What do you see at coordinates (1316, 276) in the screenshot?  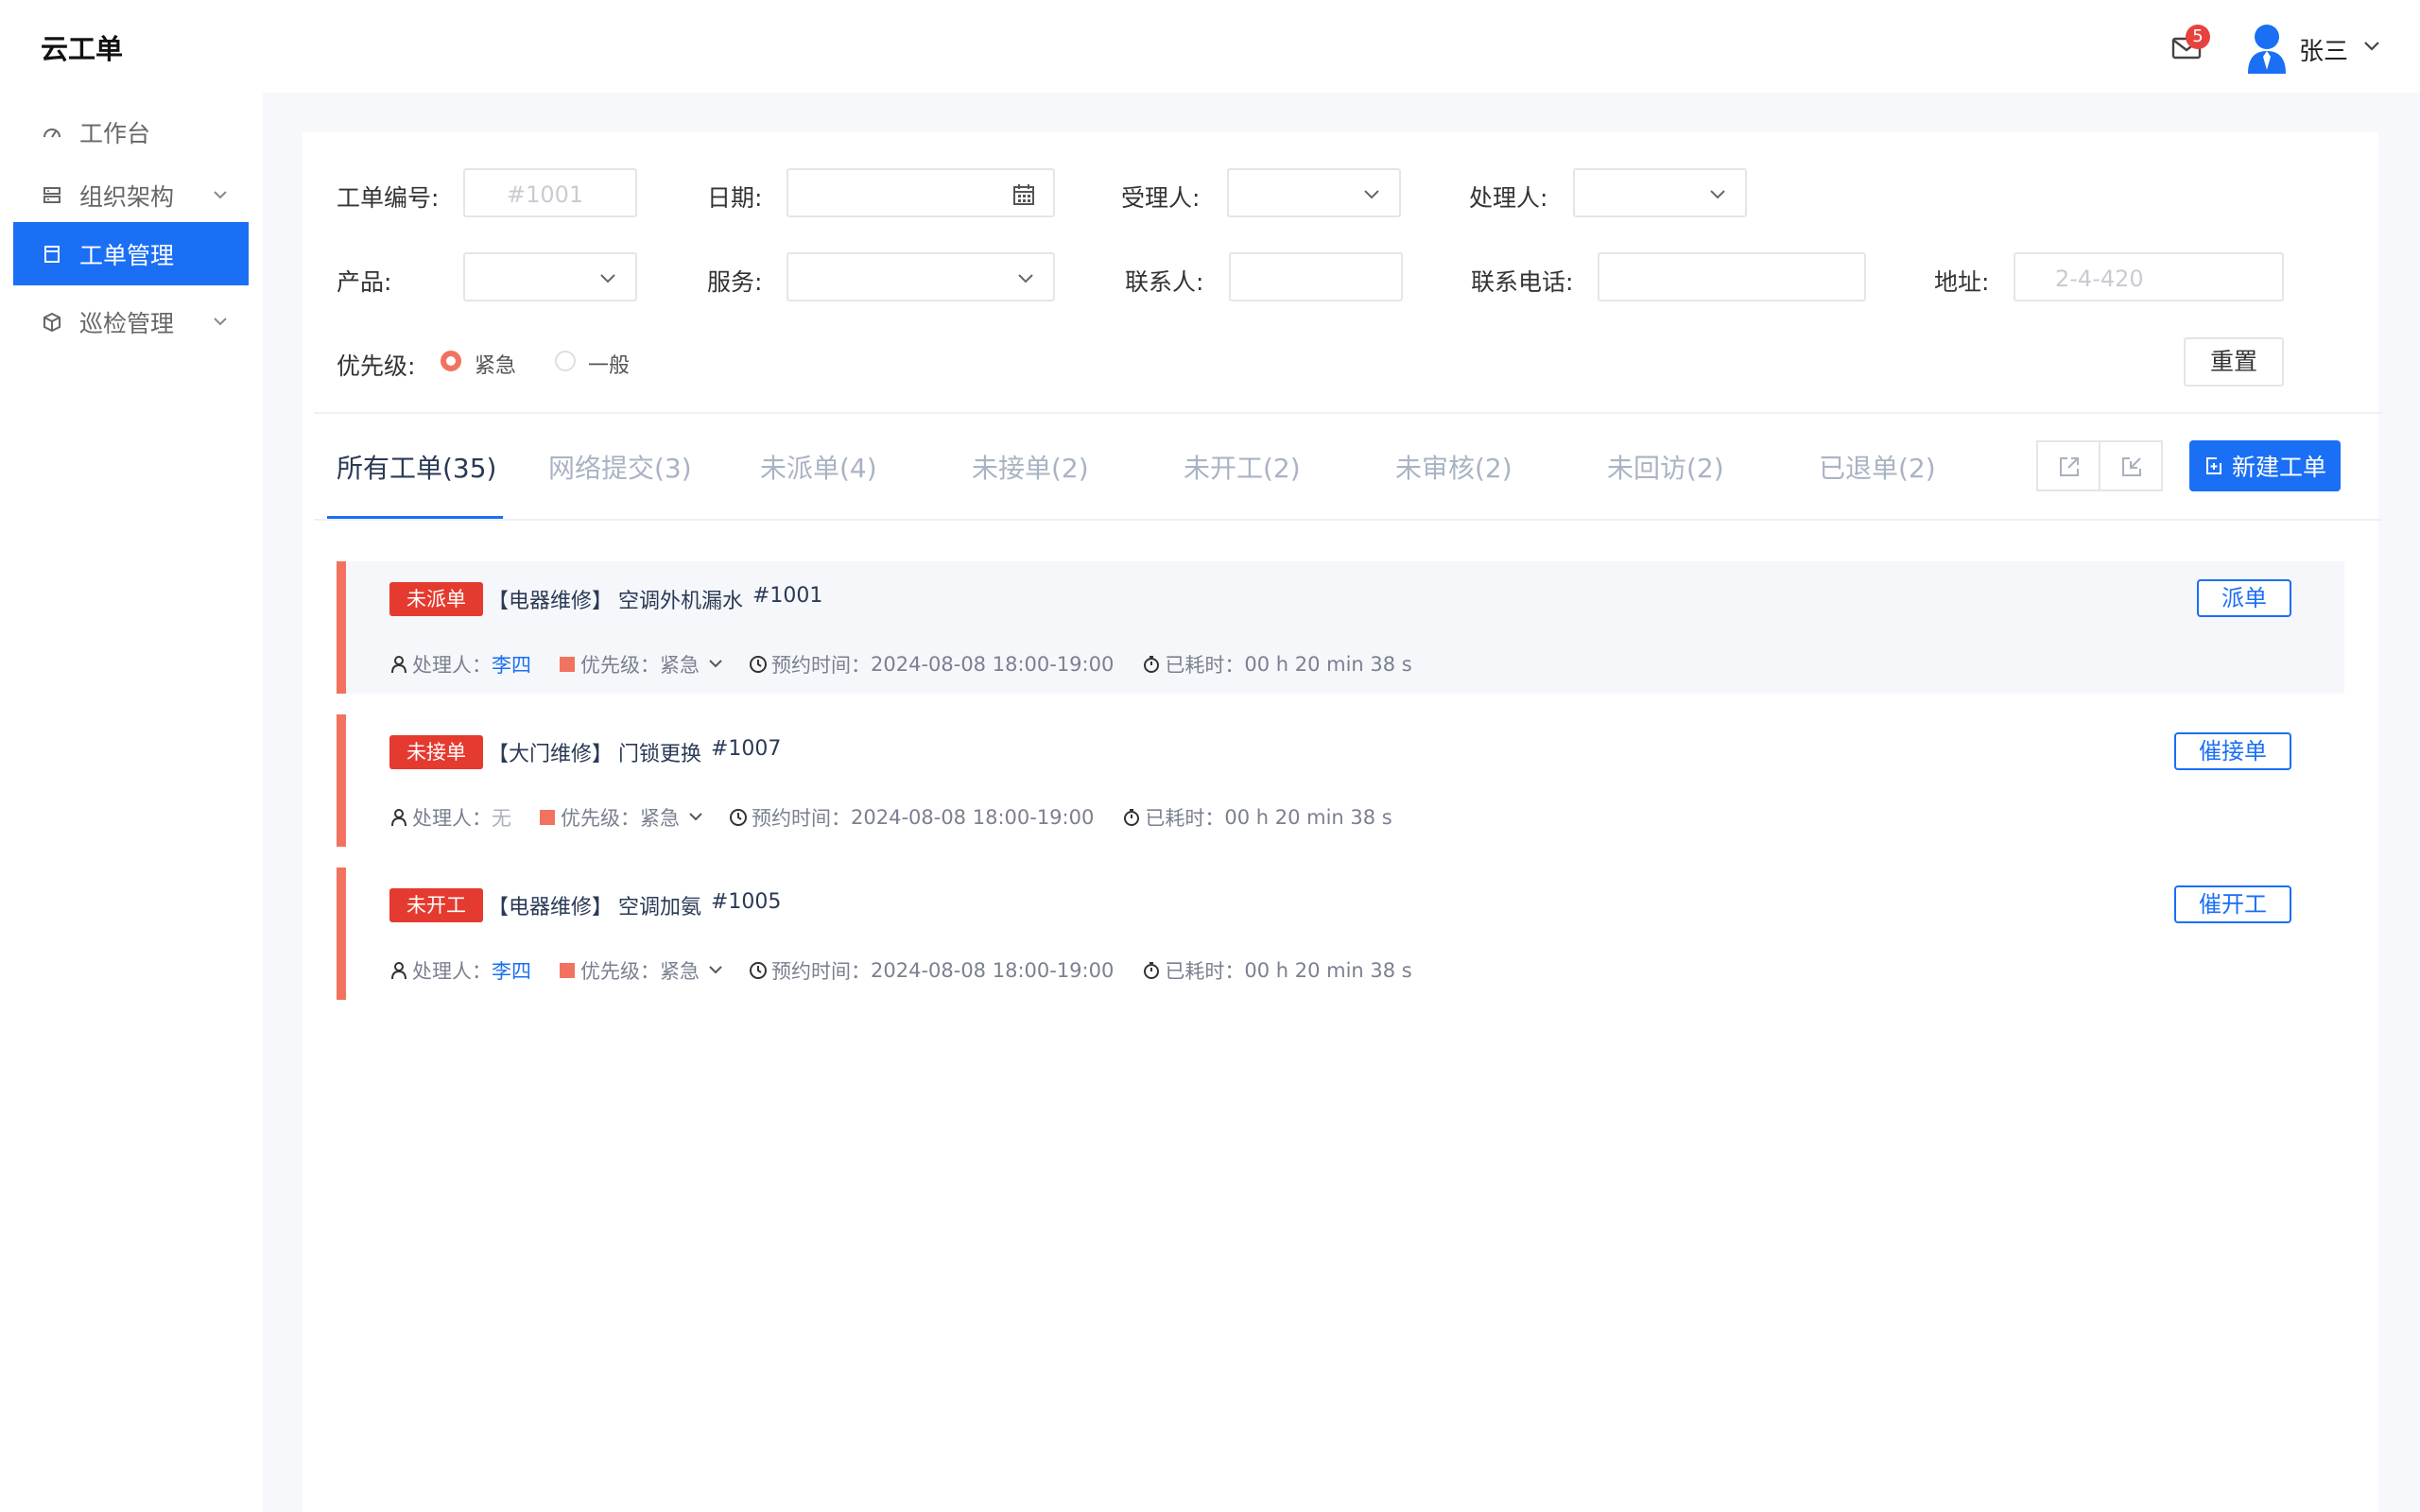 I see `contact-input` at bounding box center [1316, 276].